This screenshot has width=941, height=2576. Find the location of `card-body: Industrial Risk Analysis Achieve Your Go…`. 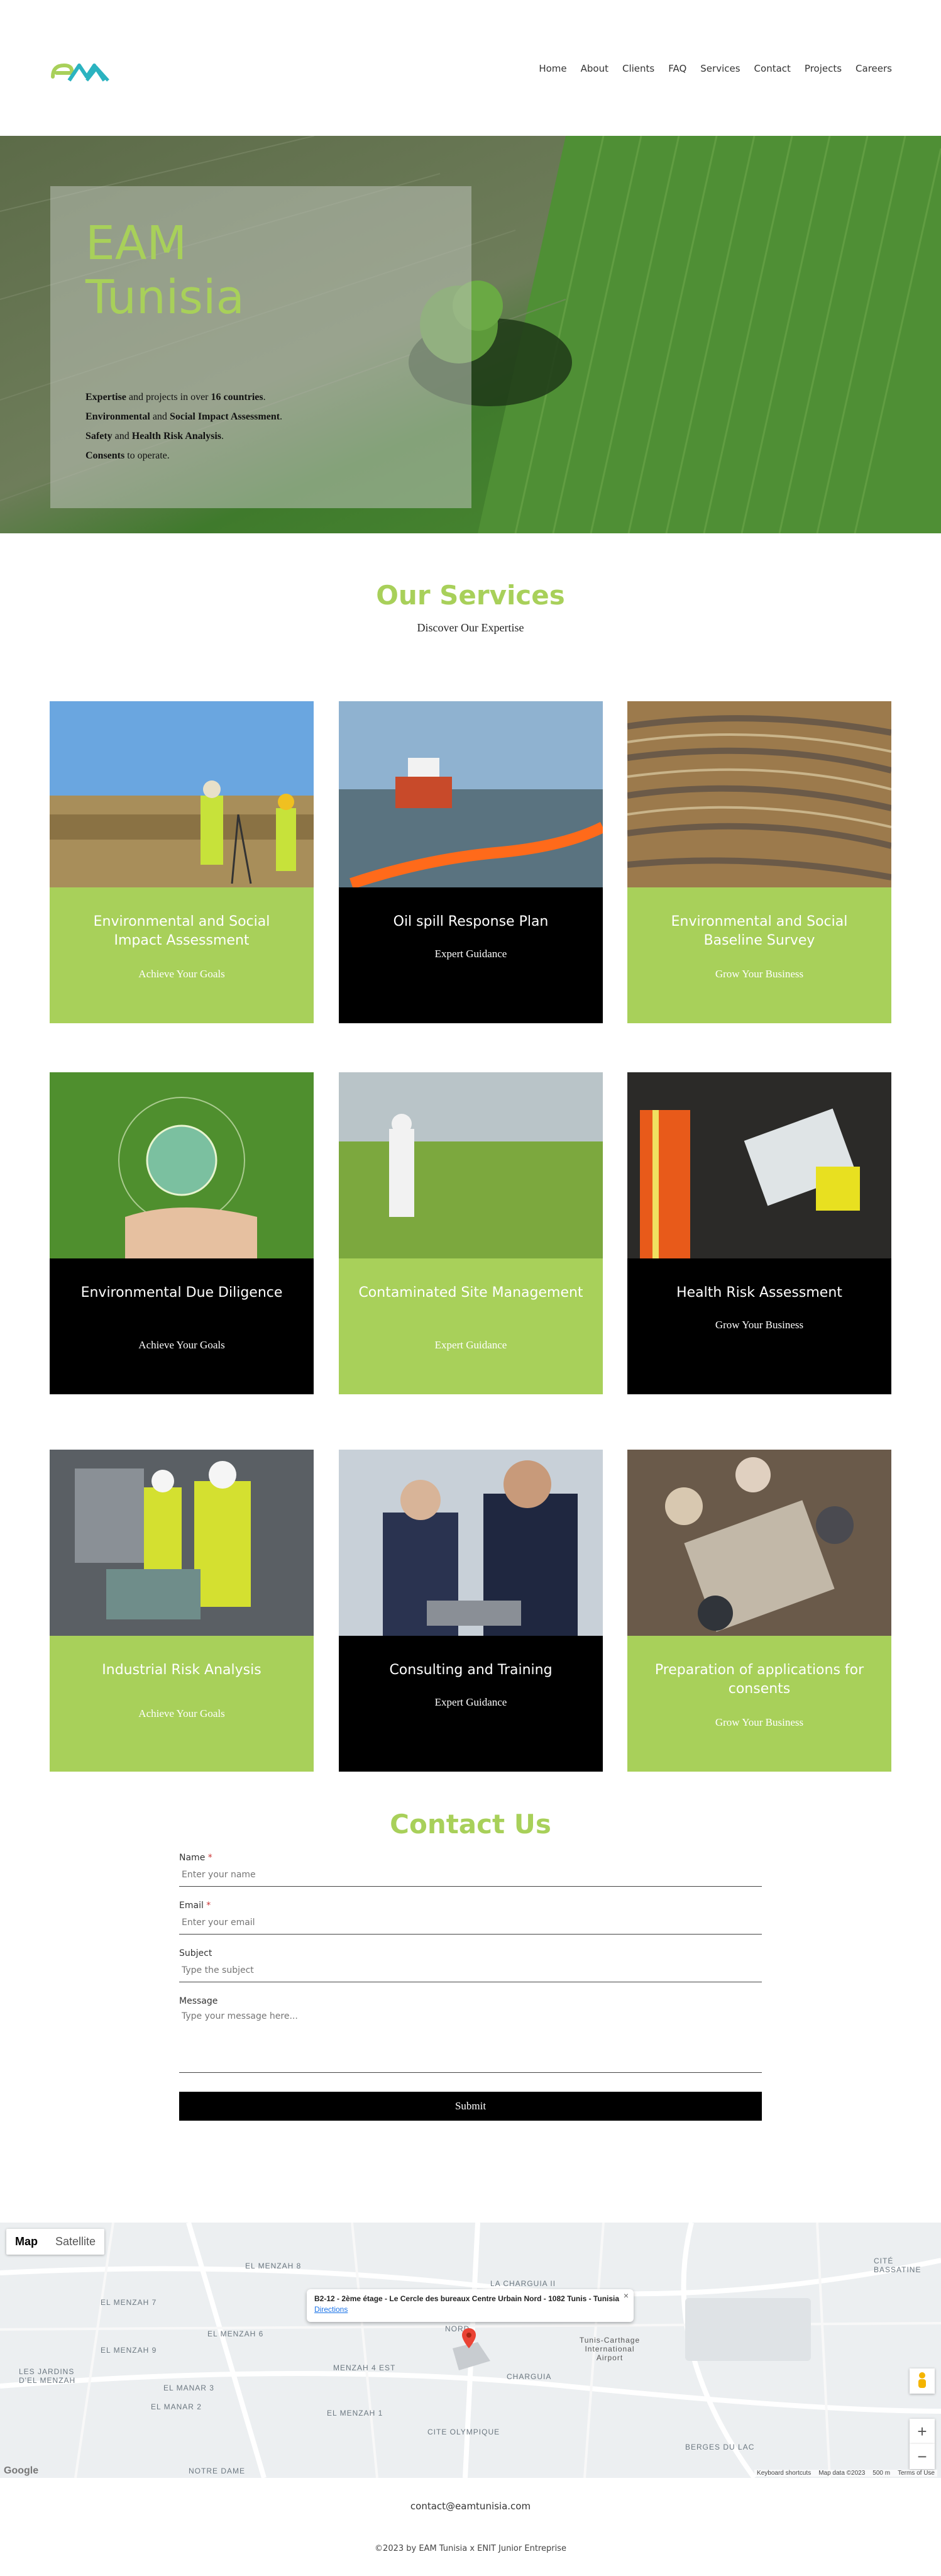

card-body: Industrial Risk Analysis Achieve Your Go… is located at coordinates (182, 1704).